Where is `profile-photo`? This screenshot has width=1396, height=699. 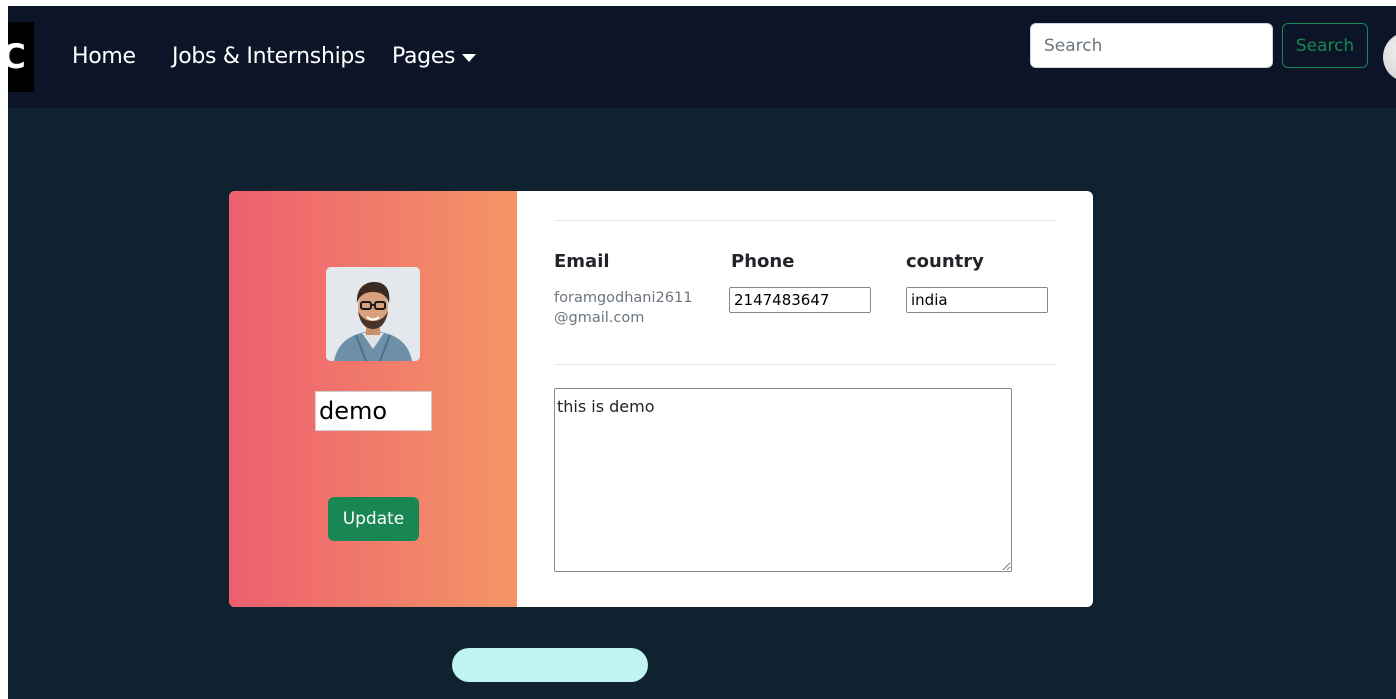 profile-photo is located at coordinates (373, 314).